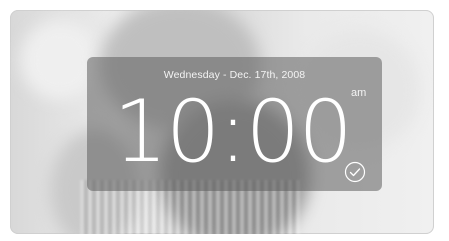 The height and width of the screenshot is (241, 449). I want to click on check-circle-icon, so click(355, 172).